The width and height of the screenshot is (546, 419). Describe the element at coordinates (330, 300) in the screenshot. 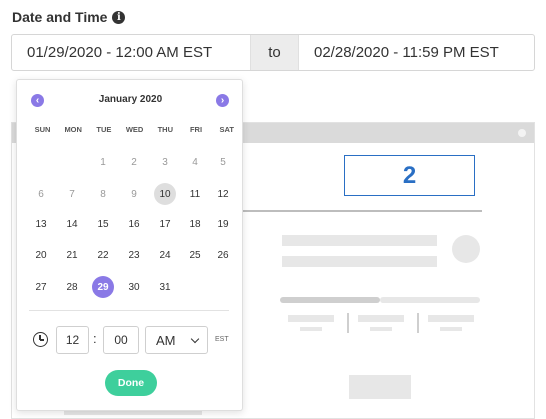

I see `preview-progress-fill` at that location.